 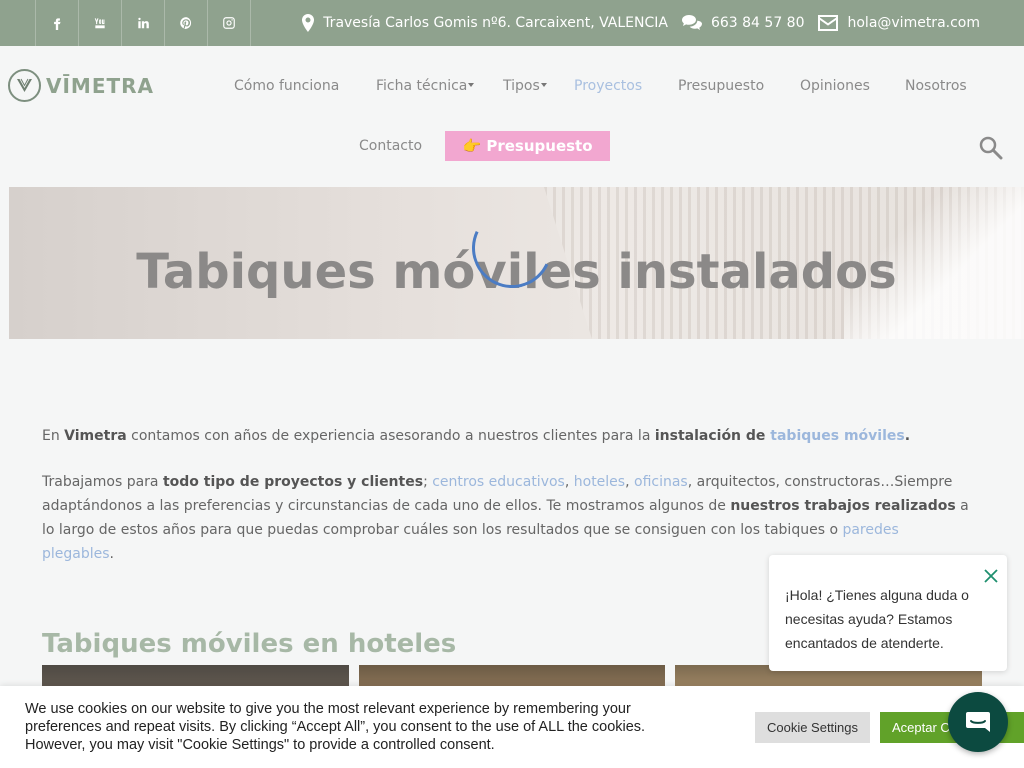 I want to click on pinterest-link, so click(x=186, y=23).